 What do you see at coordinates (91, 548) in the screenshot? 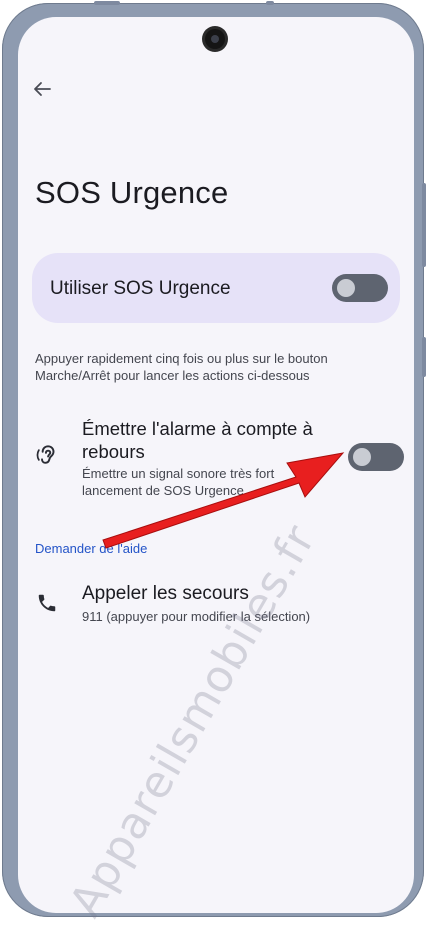
I see `section-header-help: Demander de l'aide` at bounding box center [91, 548].